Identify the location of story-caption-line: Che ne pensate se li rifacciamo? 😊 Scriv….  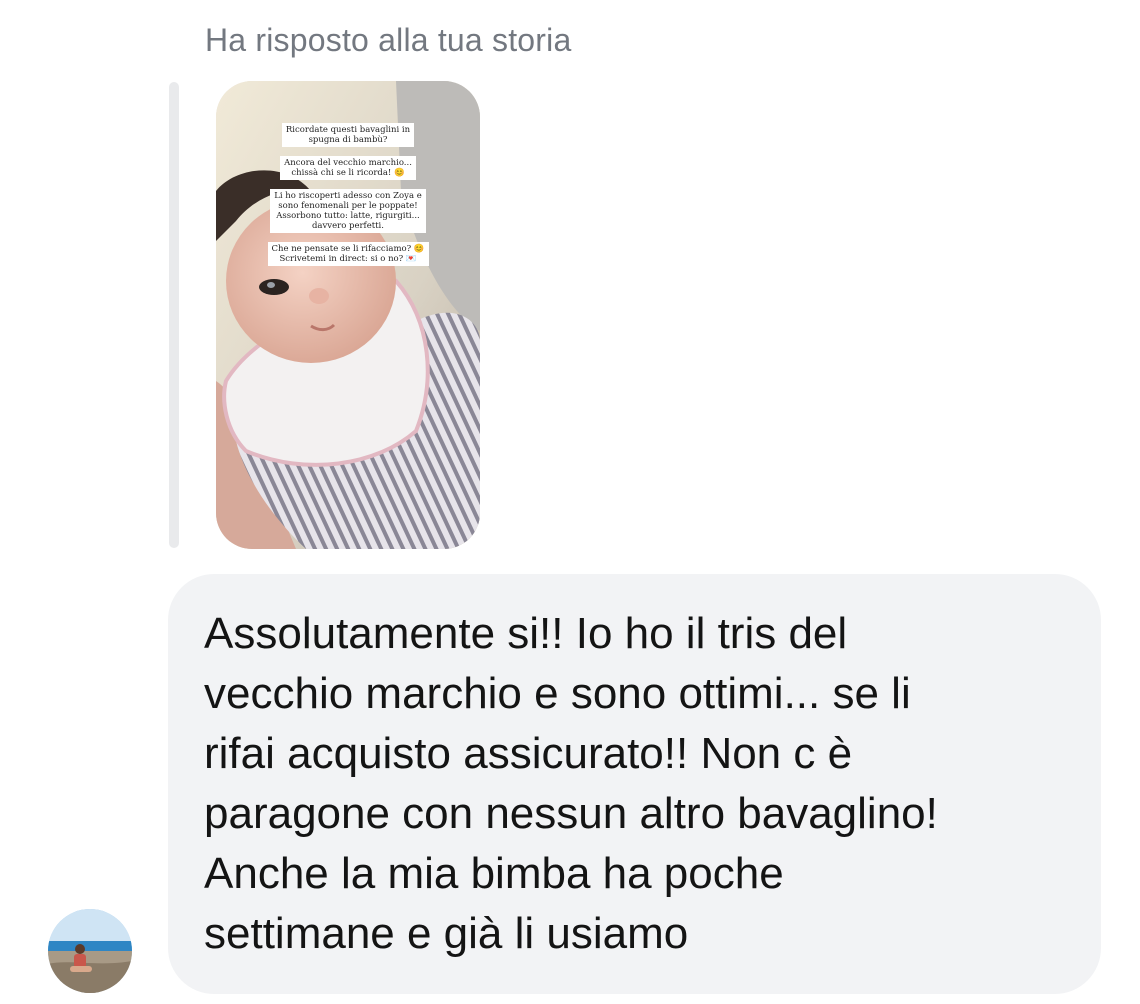
(348, 254).